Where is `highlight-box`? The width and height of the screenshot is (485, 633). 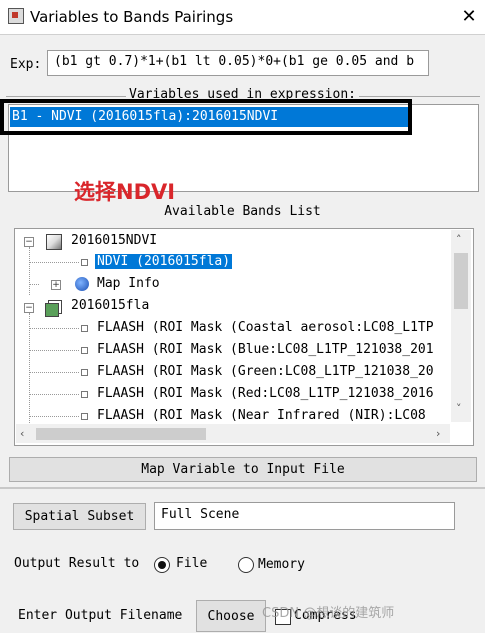 highlight-box is located at coordinates (206, 117).